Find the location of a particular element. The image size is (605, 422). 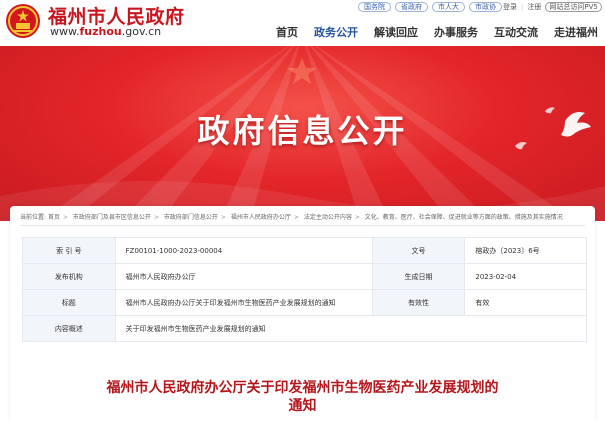

title-label: 标题 is located at coordinates (69, 302).